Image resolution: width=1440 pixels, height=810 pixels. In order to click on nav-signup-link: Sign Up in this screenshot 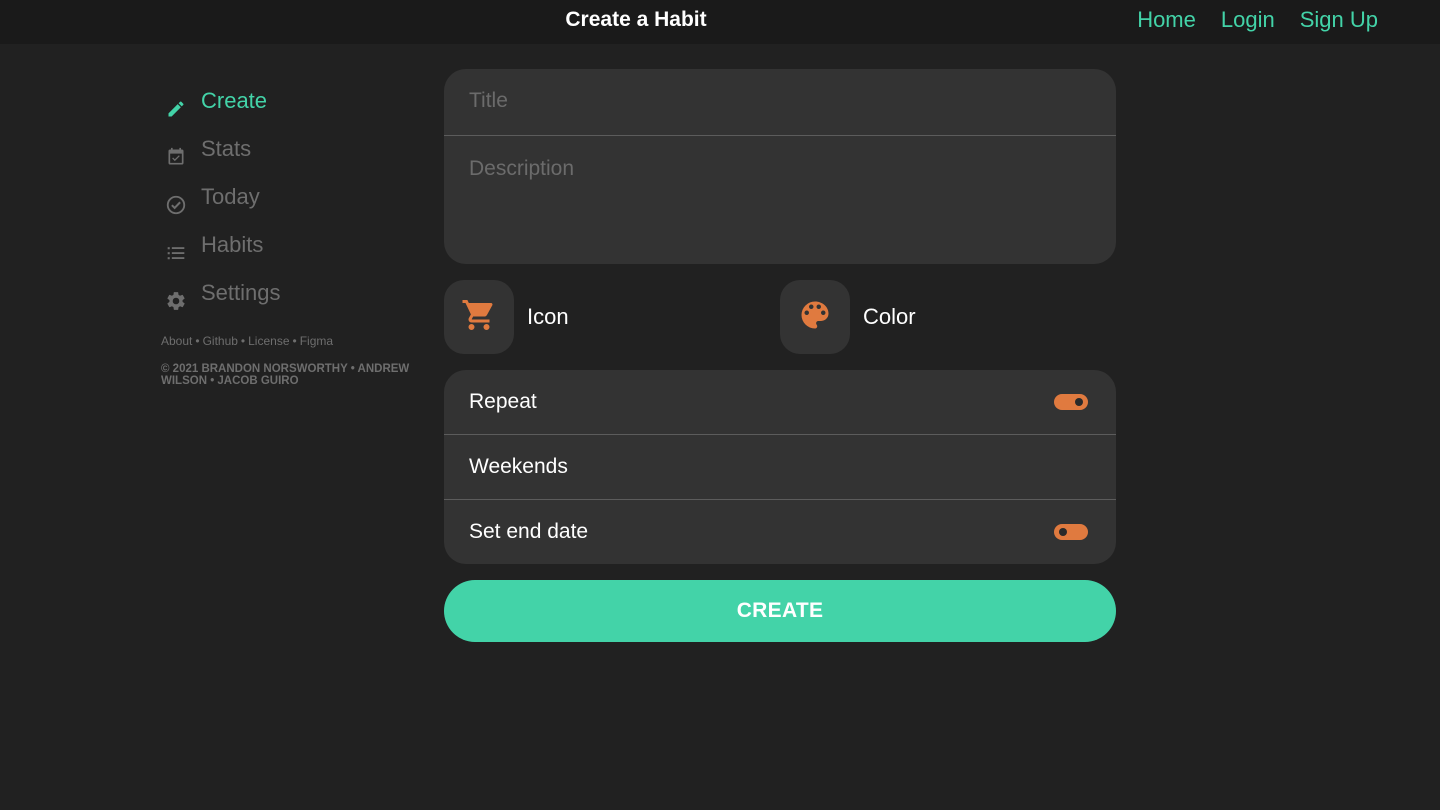, I will do `click(1339, 20)`.